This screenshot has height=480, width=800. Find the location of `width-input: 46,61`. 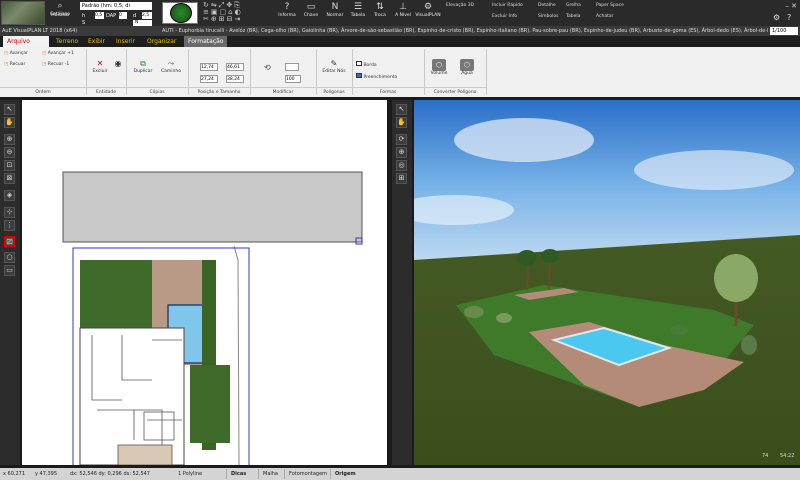

width-input: 46,61 is located at coordinates (235, 67).